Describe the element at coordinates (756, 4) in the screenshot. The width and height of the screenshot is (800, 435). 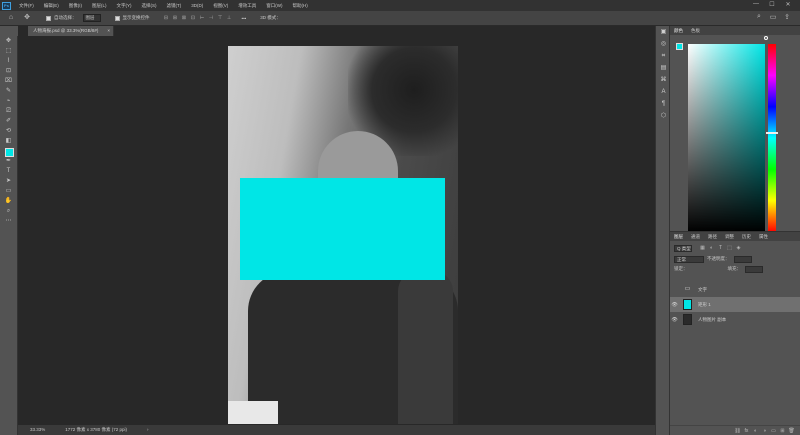
I see `minimize-icon: —` at that location.